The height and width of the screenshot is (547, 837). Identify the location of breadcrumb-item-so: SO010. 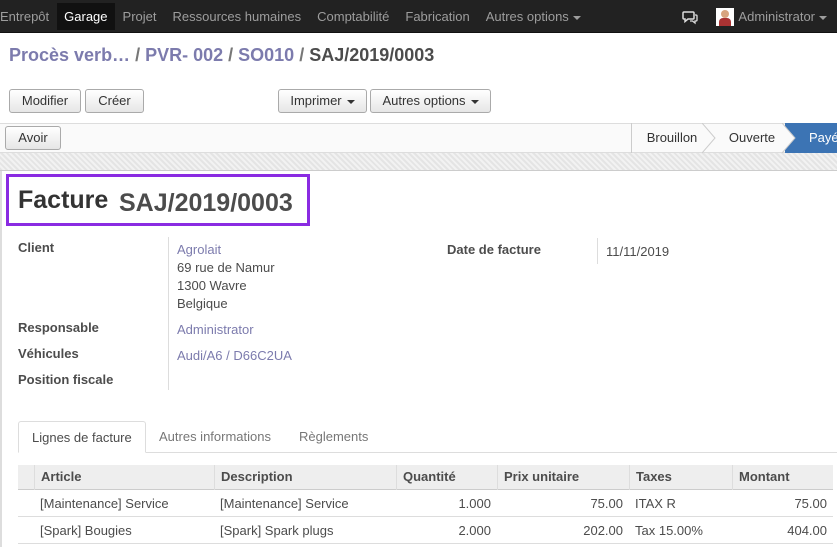
(266, 55).